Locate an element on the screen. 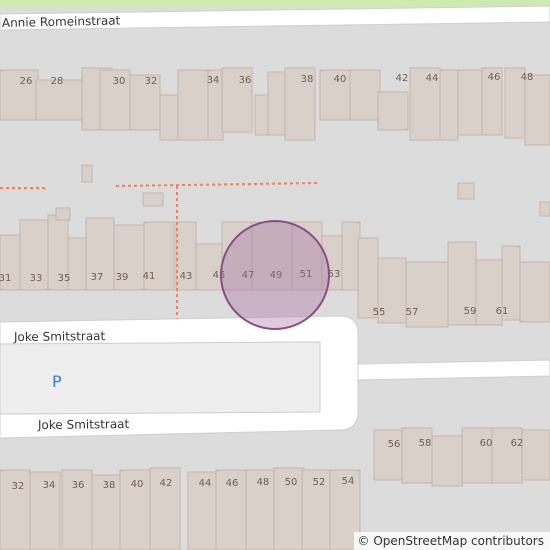 The image size is (550, 550). parking-area is located at coordinates (160, 378).